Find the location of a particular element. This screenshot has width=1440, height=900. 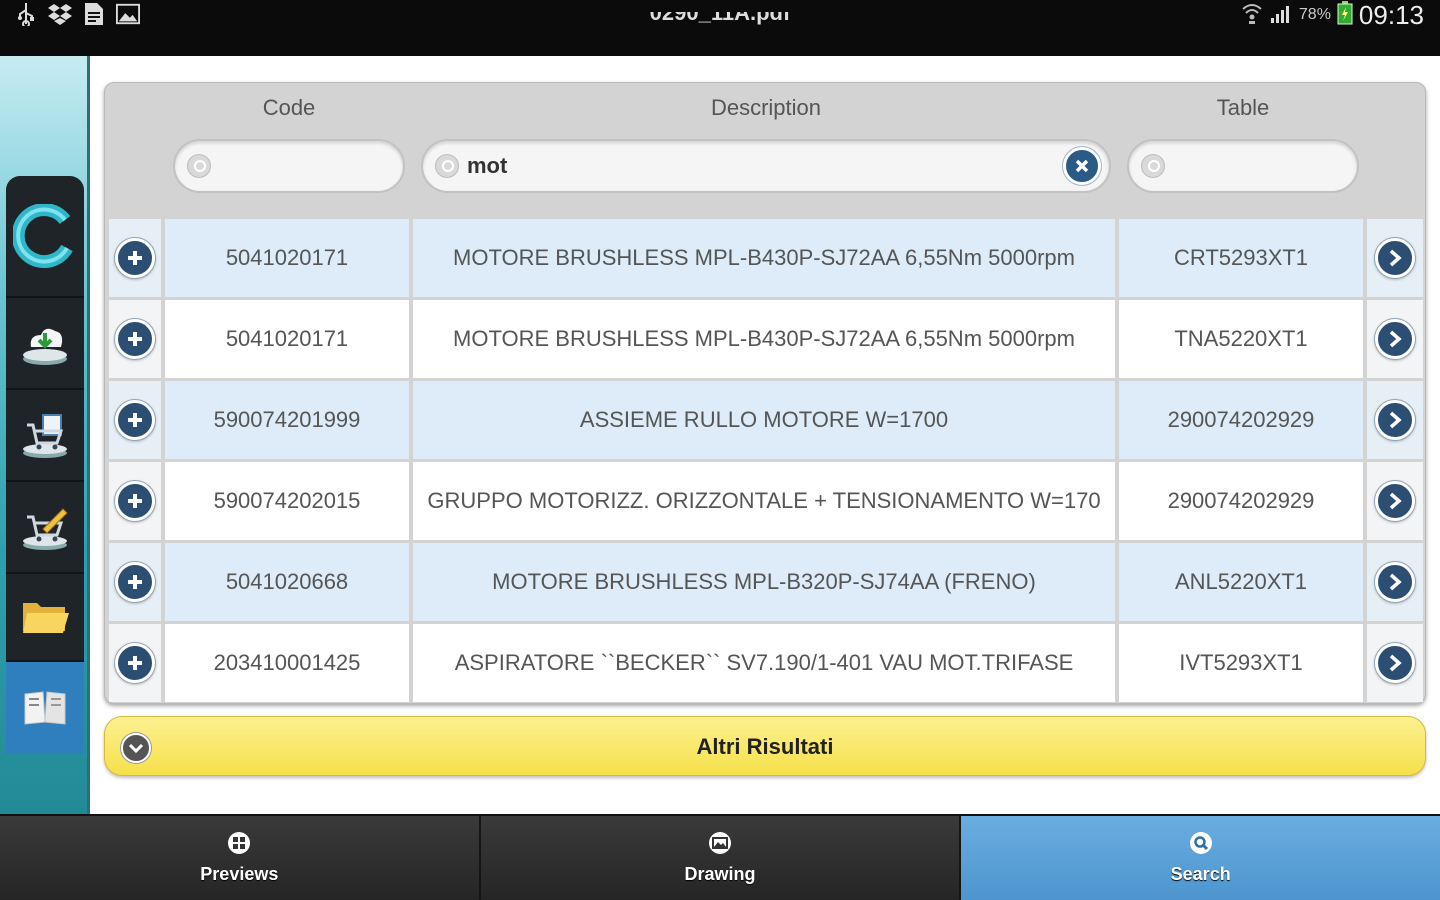

document-title: 0290_11A.pdf is located at coordinates (720, 18).